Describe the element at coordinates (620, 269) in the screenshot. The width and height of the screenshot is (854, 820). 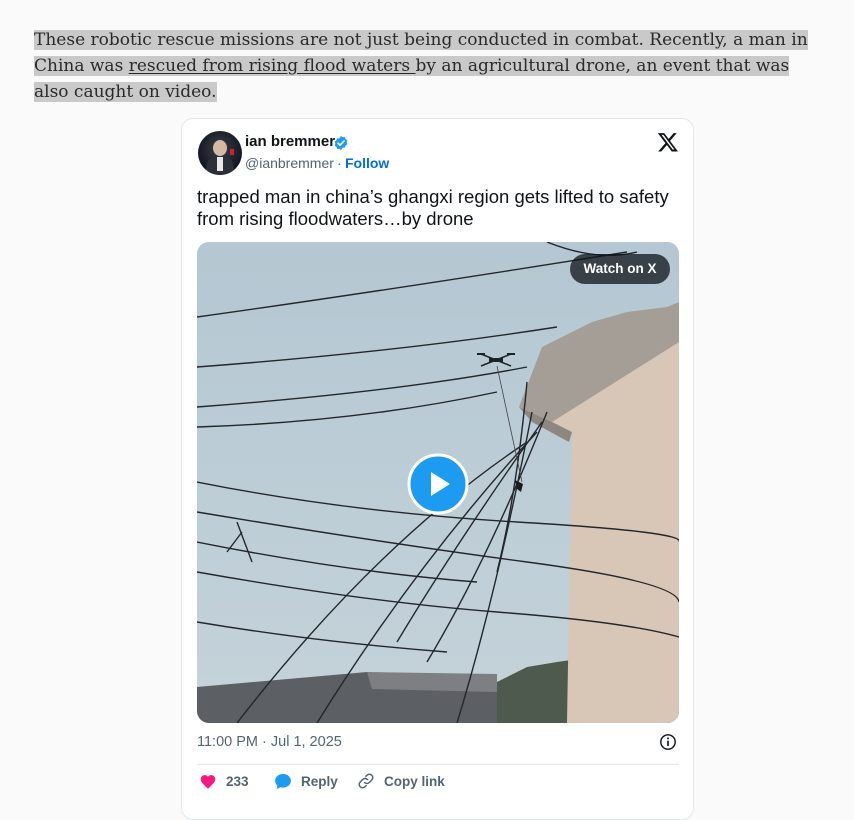
I see `watch-on-x-button: Watch on X` at that location.